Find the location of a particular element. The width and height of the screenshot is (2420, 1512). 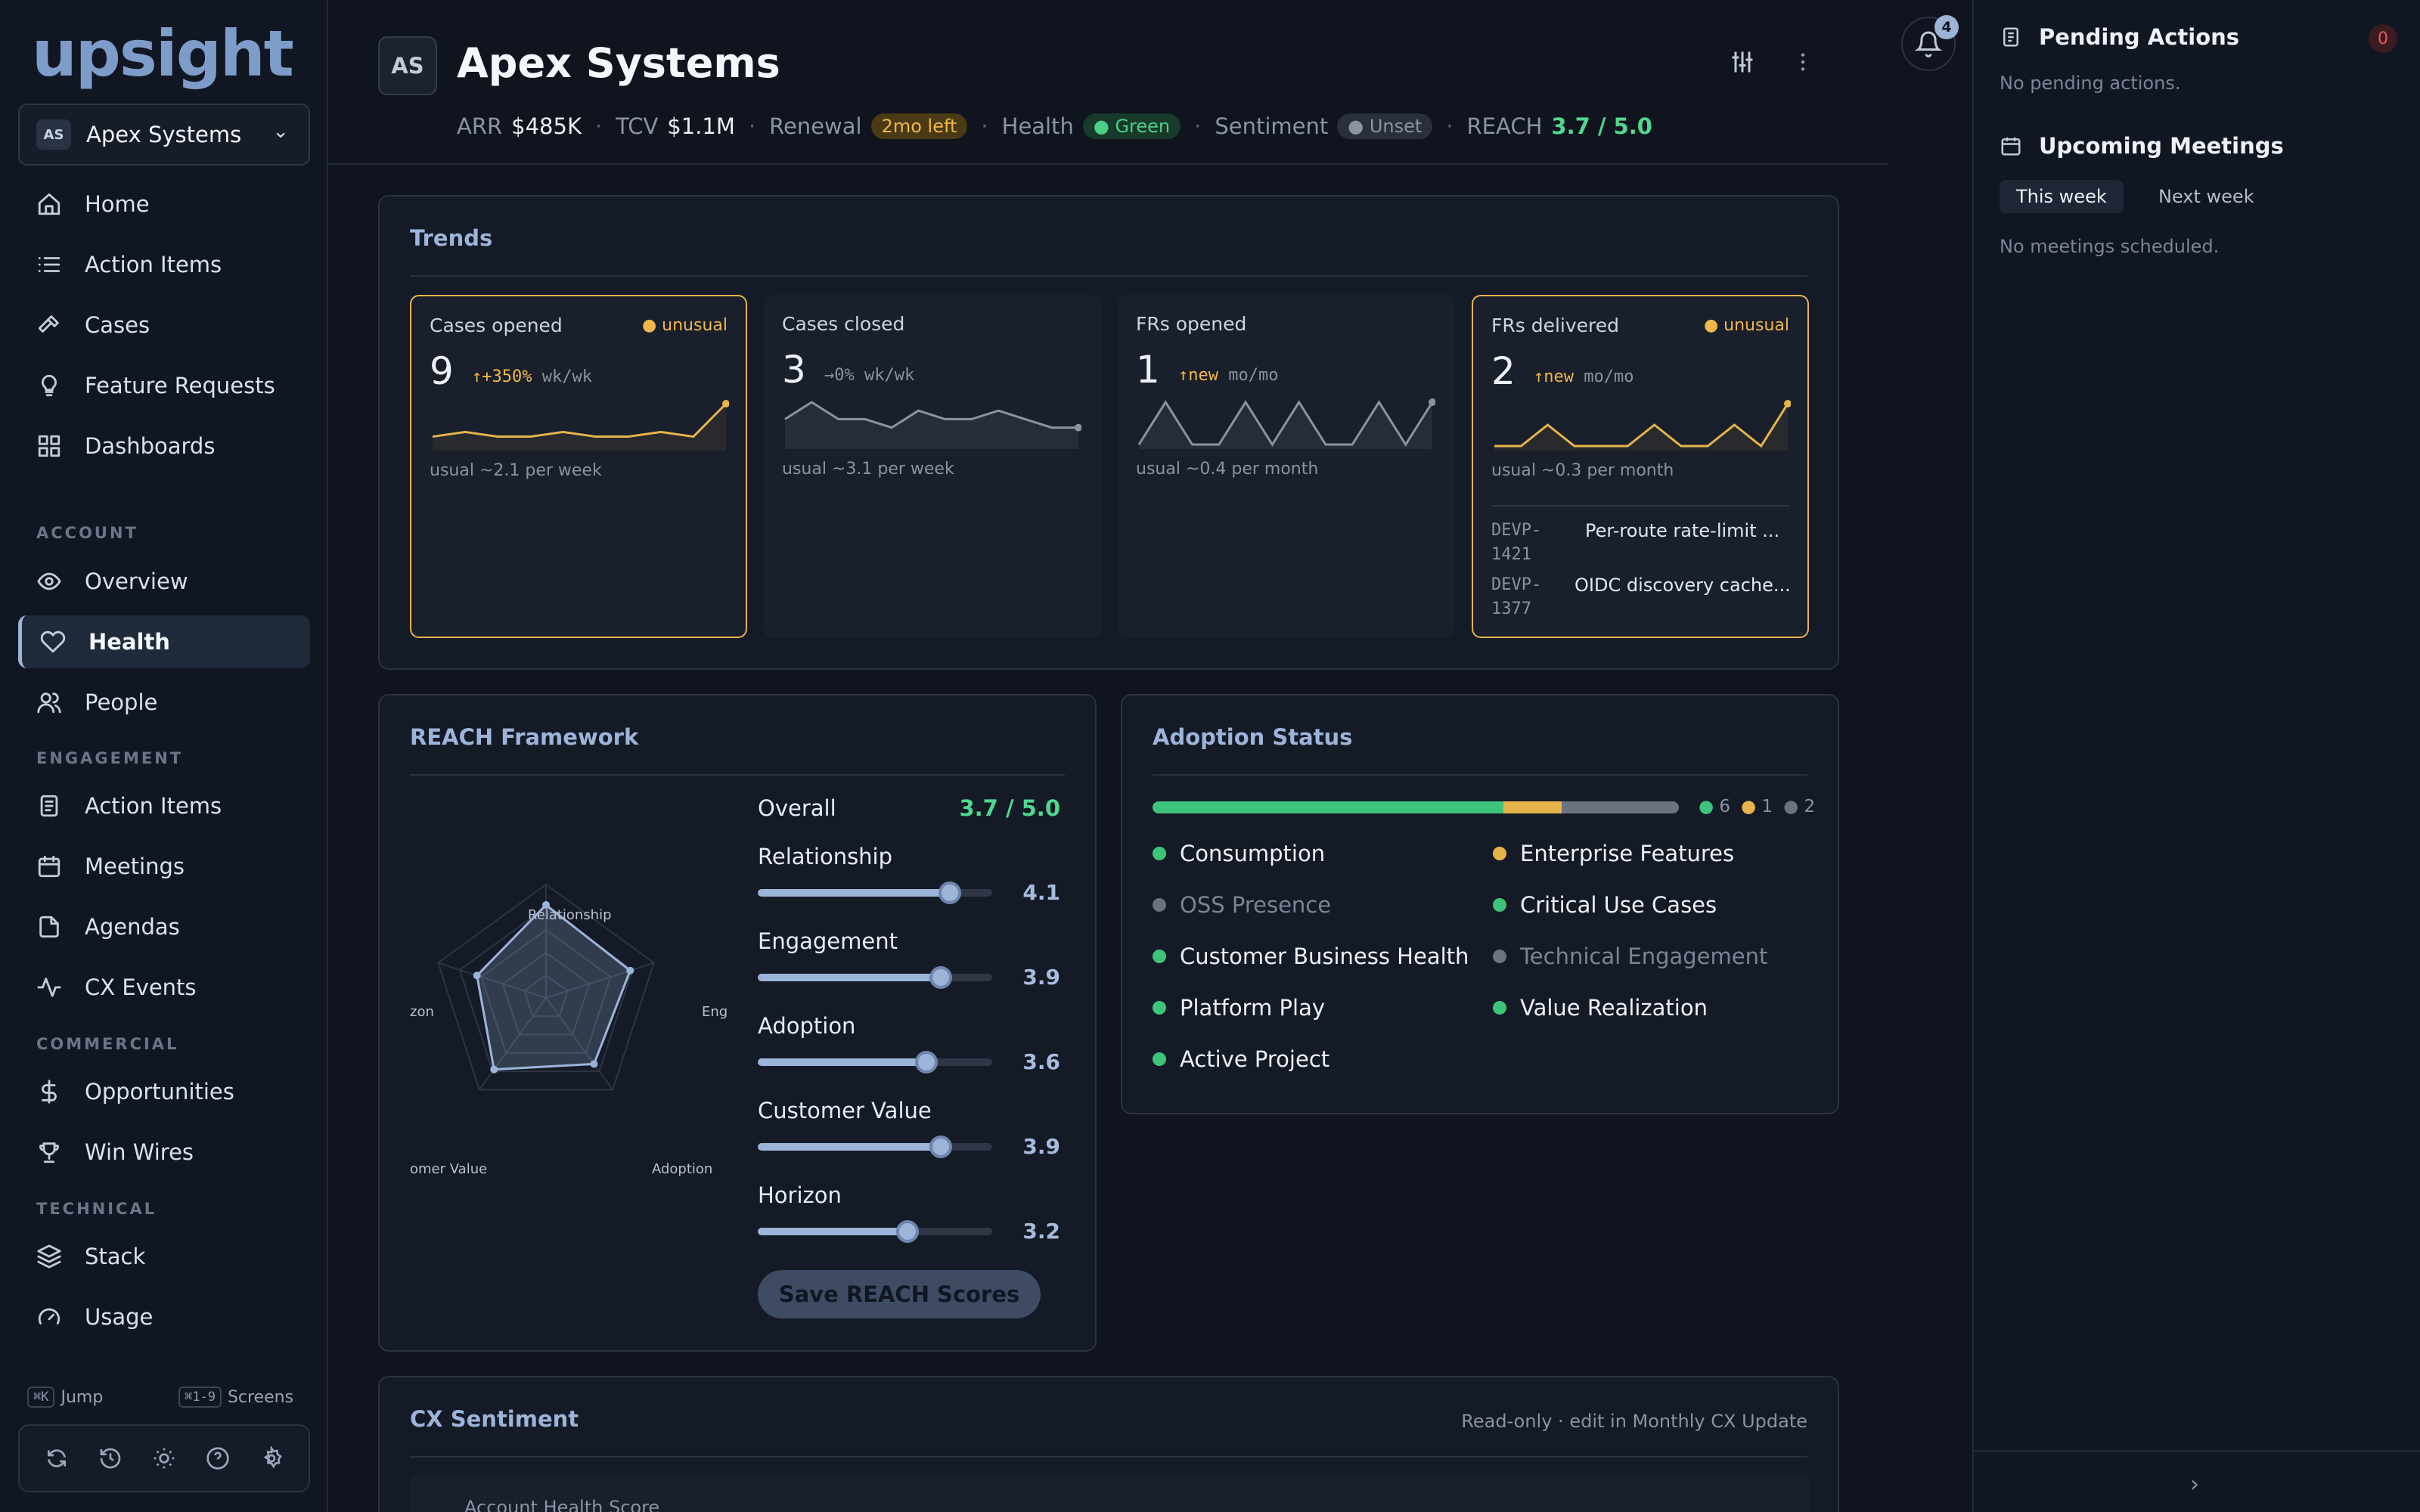

trend-usual: usual ~0.4 per month is located at coordinates (1227, 469).